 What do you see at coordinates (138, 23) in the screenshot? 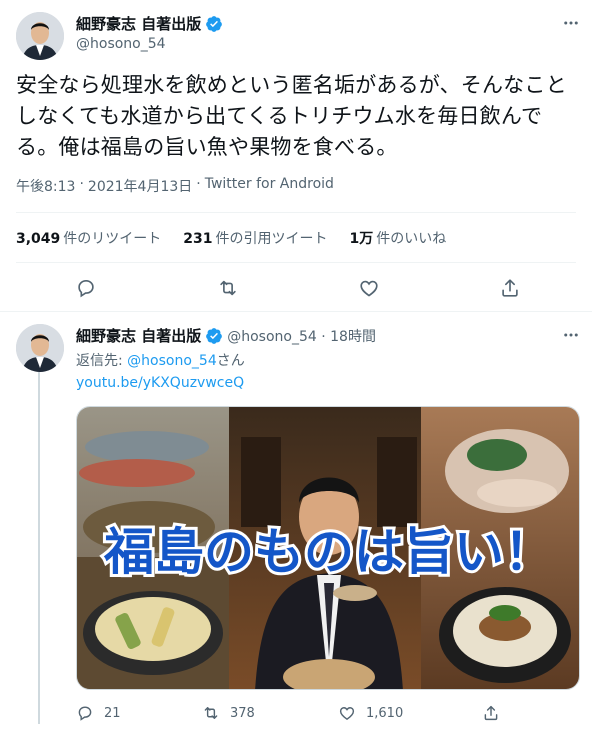
I see `author-name: 細野豪志 自著出版` at bounding box center [138, 23].